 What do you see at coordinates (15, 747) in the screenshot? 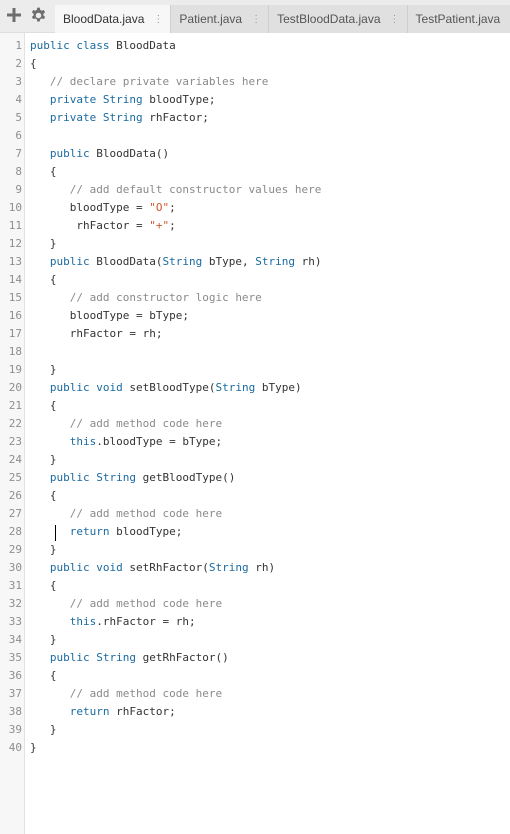
I see `line-number: 40` at bounding box center [15, 747].